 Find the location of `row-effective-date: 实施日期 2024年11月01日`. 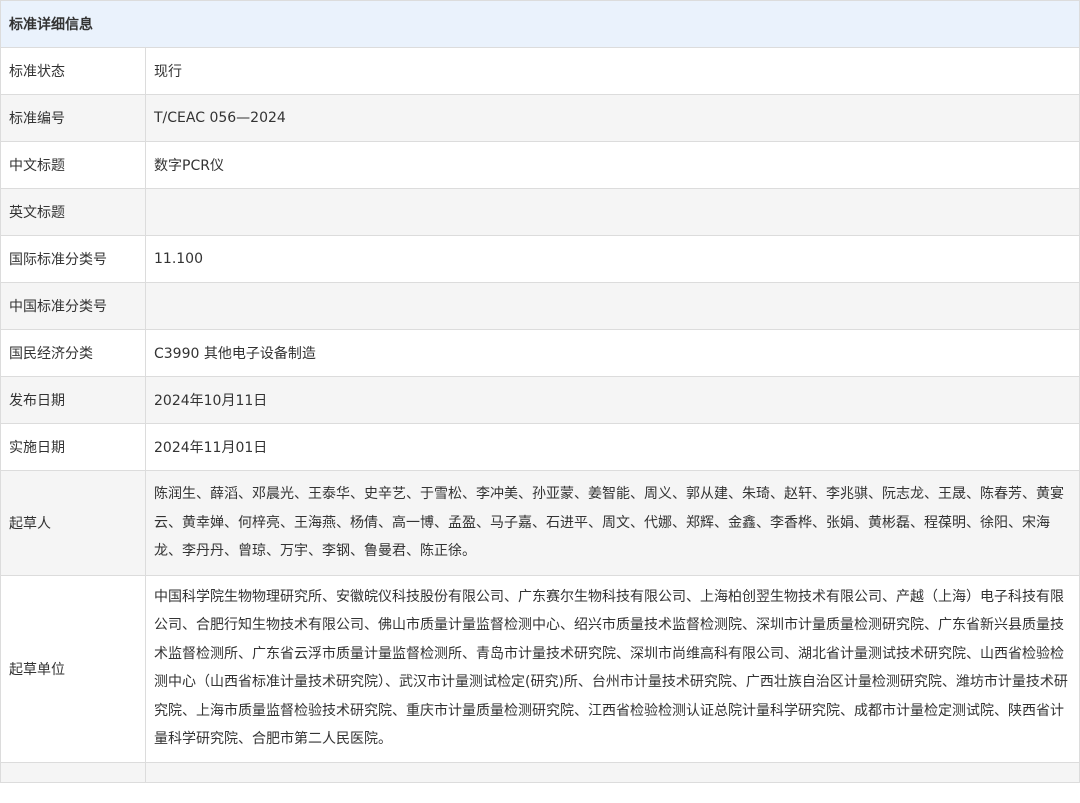

row-effective-date: 实施日期 2024年11月01日 is located at coordinates (540, 447).